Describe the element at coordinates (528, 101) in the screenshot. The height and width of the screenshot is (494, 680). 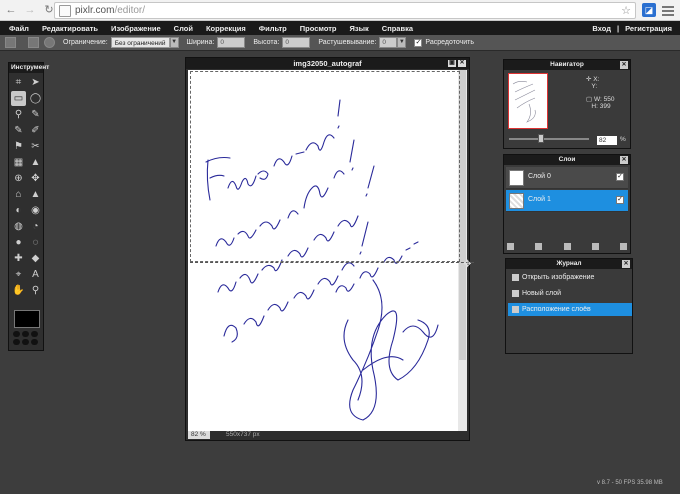
I see `navigator-thumbnail` at that location.